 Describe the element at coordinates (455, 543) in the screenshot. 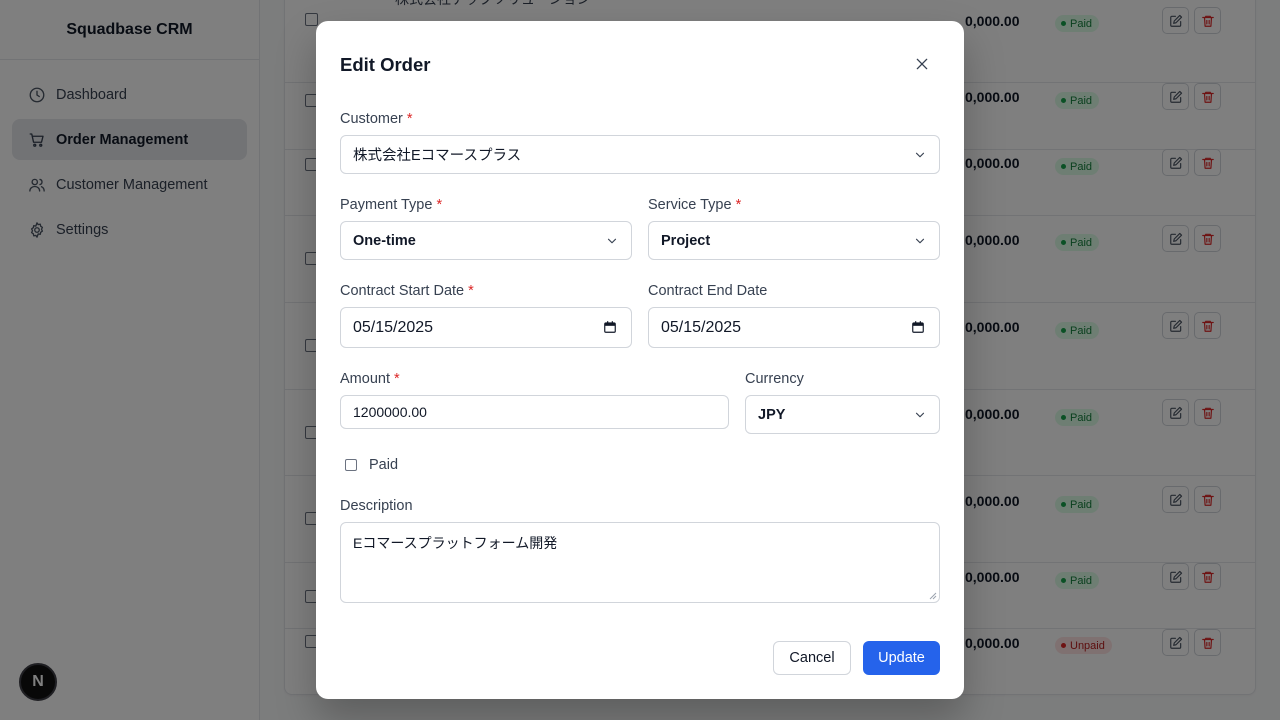

I see `description-value: Eコマースプラットフォーム開発` at that location.